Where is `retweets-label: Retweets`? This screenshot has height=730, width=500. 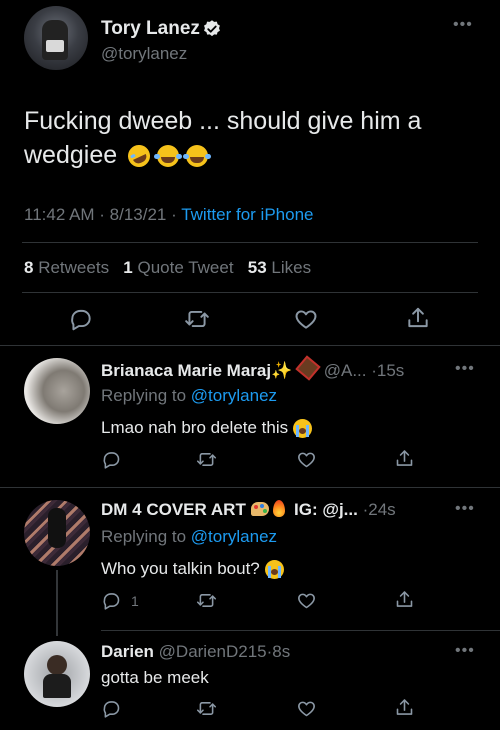 retweets-label: Retweets is located at coordinates (74, 267).